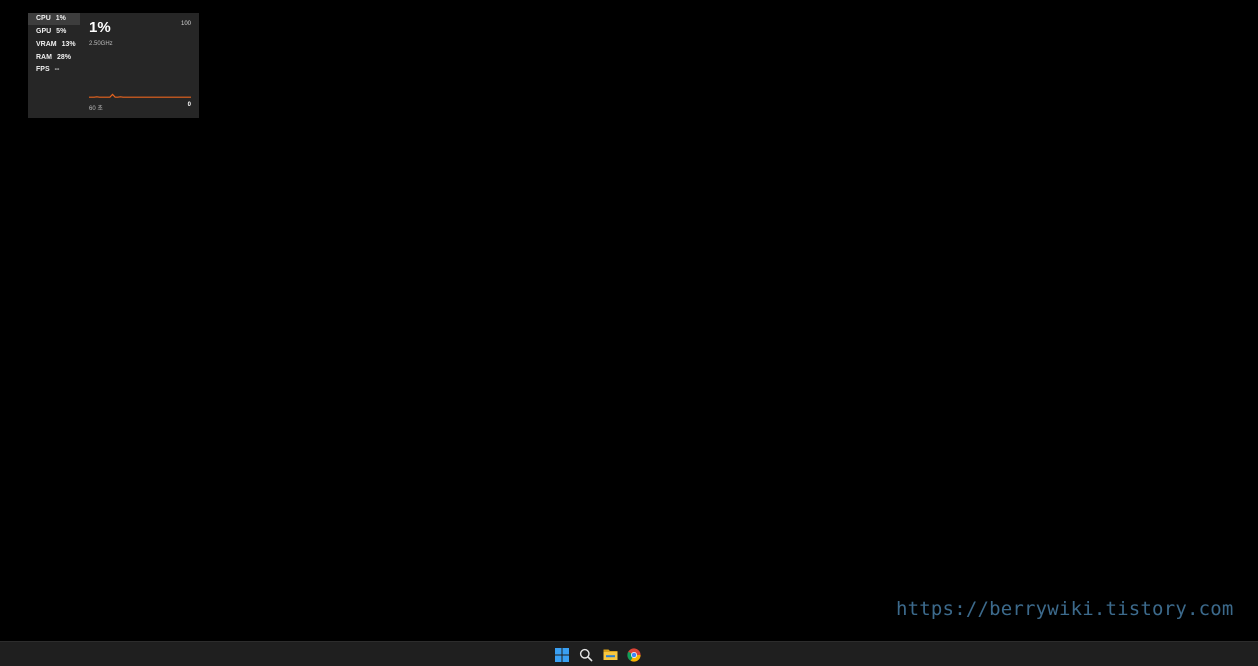 The image size is (1258, 666). What do you see at coordinates (96, 109) in the screenshot?
I see `graph-time-window: 60 초` at bounding box center [96, 109].